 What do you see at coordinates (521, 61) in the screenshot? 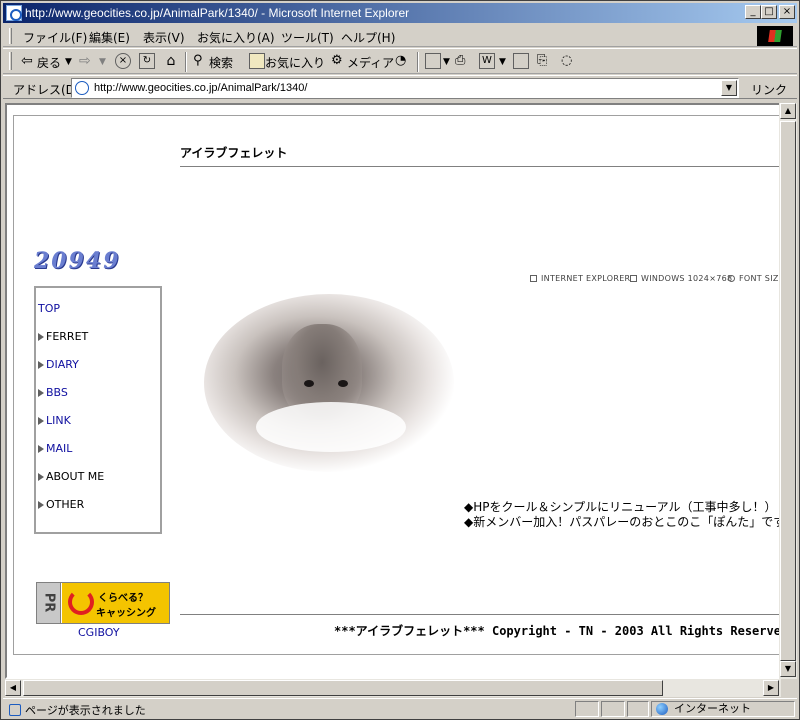
I see `discuss-icon` at bounding box center [521, 61].